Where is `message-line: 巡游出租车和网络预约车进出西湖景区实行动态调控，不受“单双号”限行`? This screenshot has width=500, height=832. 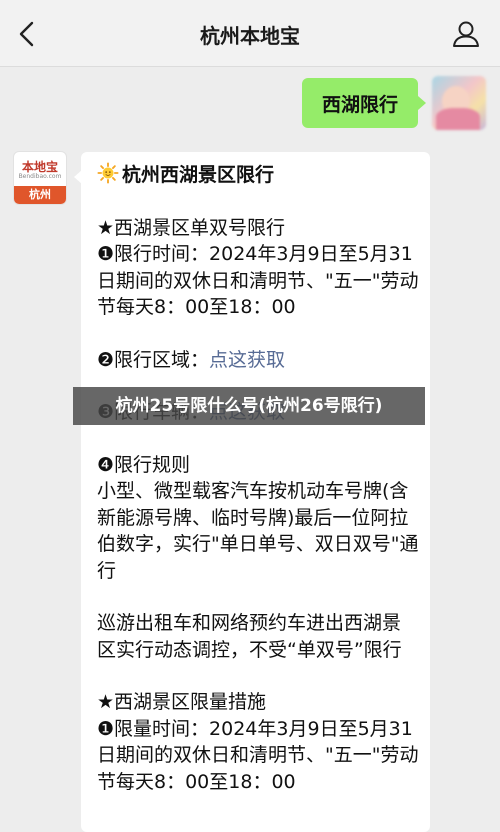 message-line: 巡游出租车和网络预约车进出西湖景区实行动态调控，不受“单双号”限行 is located at coordinates (249, 636).